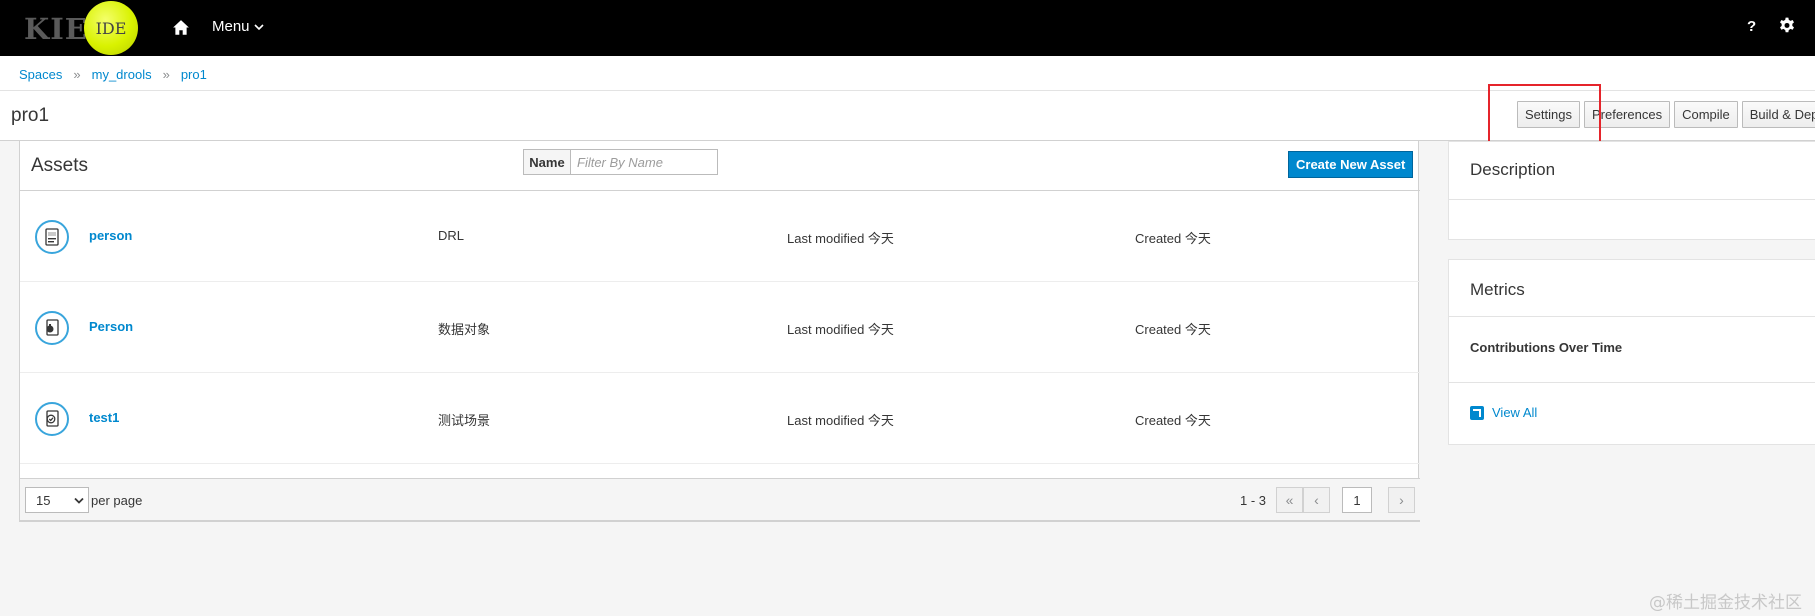  I want to click on menu-label: Menu, so click(231, 26).